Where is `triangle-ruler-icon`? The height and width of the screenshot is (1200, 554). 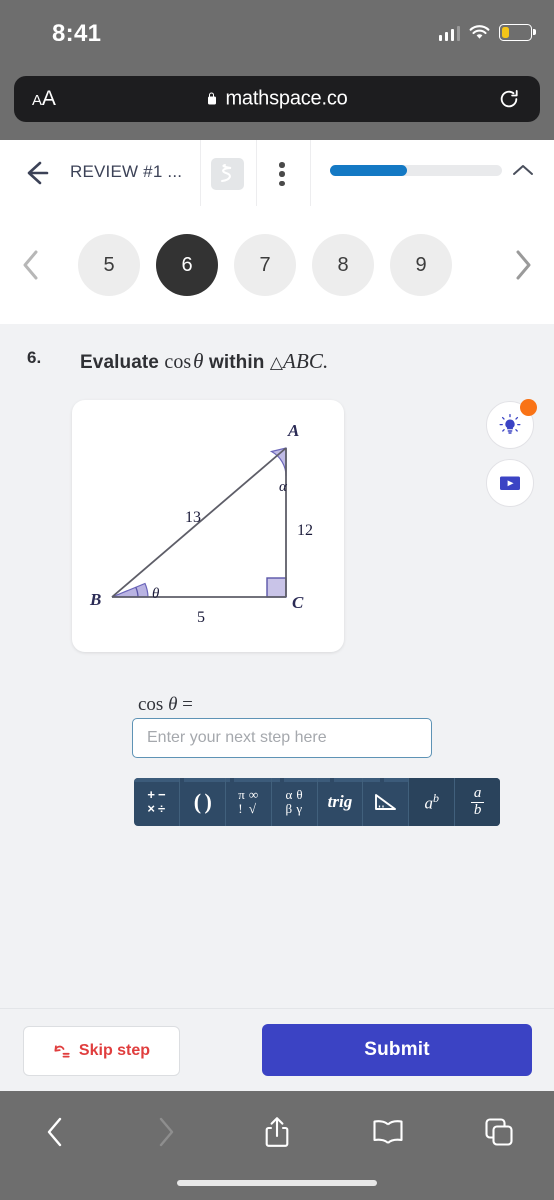
triangle-ruler-icon is located at coordinates (385, 802).